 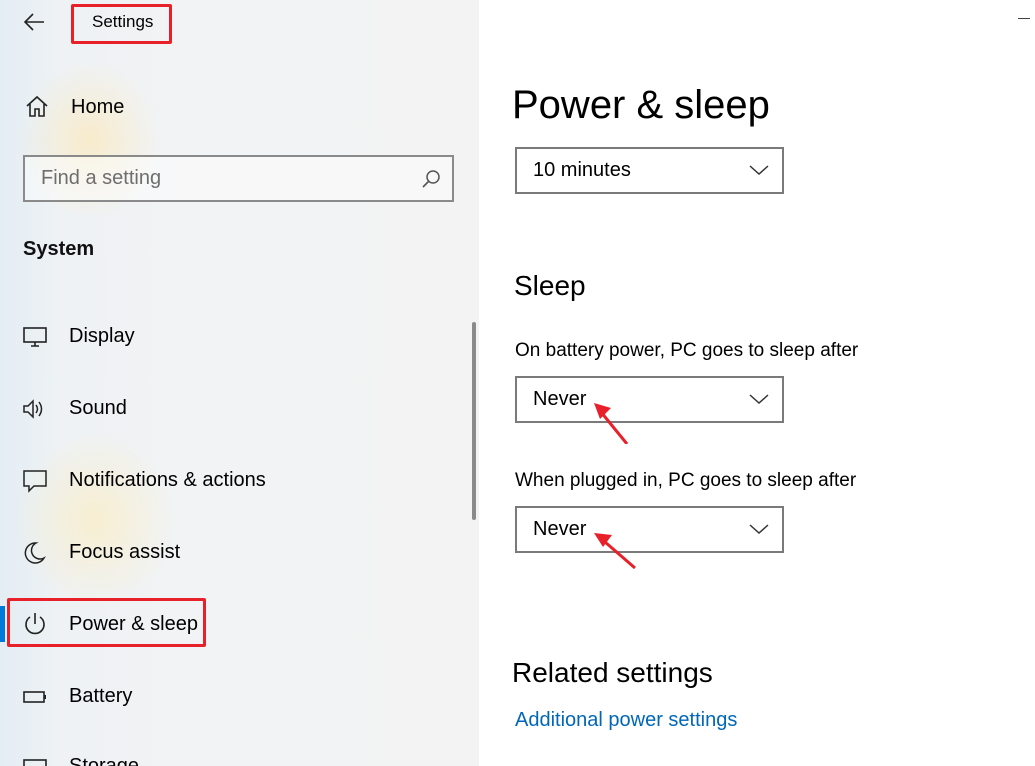 What do you see at coordinates (612, 672) in the screenshot?
I see `related-settings-heading: Related settings` at bounding box center [612, 672].